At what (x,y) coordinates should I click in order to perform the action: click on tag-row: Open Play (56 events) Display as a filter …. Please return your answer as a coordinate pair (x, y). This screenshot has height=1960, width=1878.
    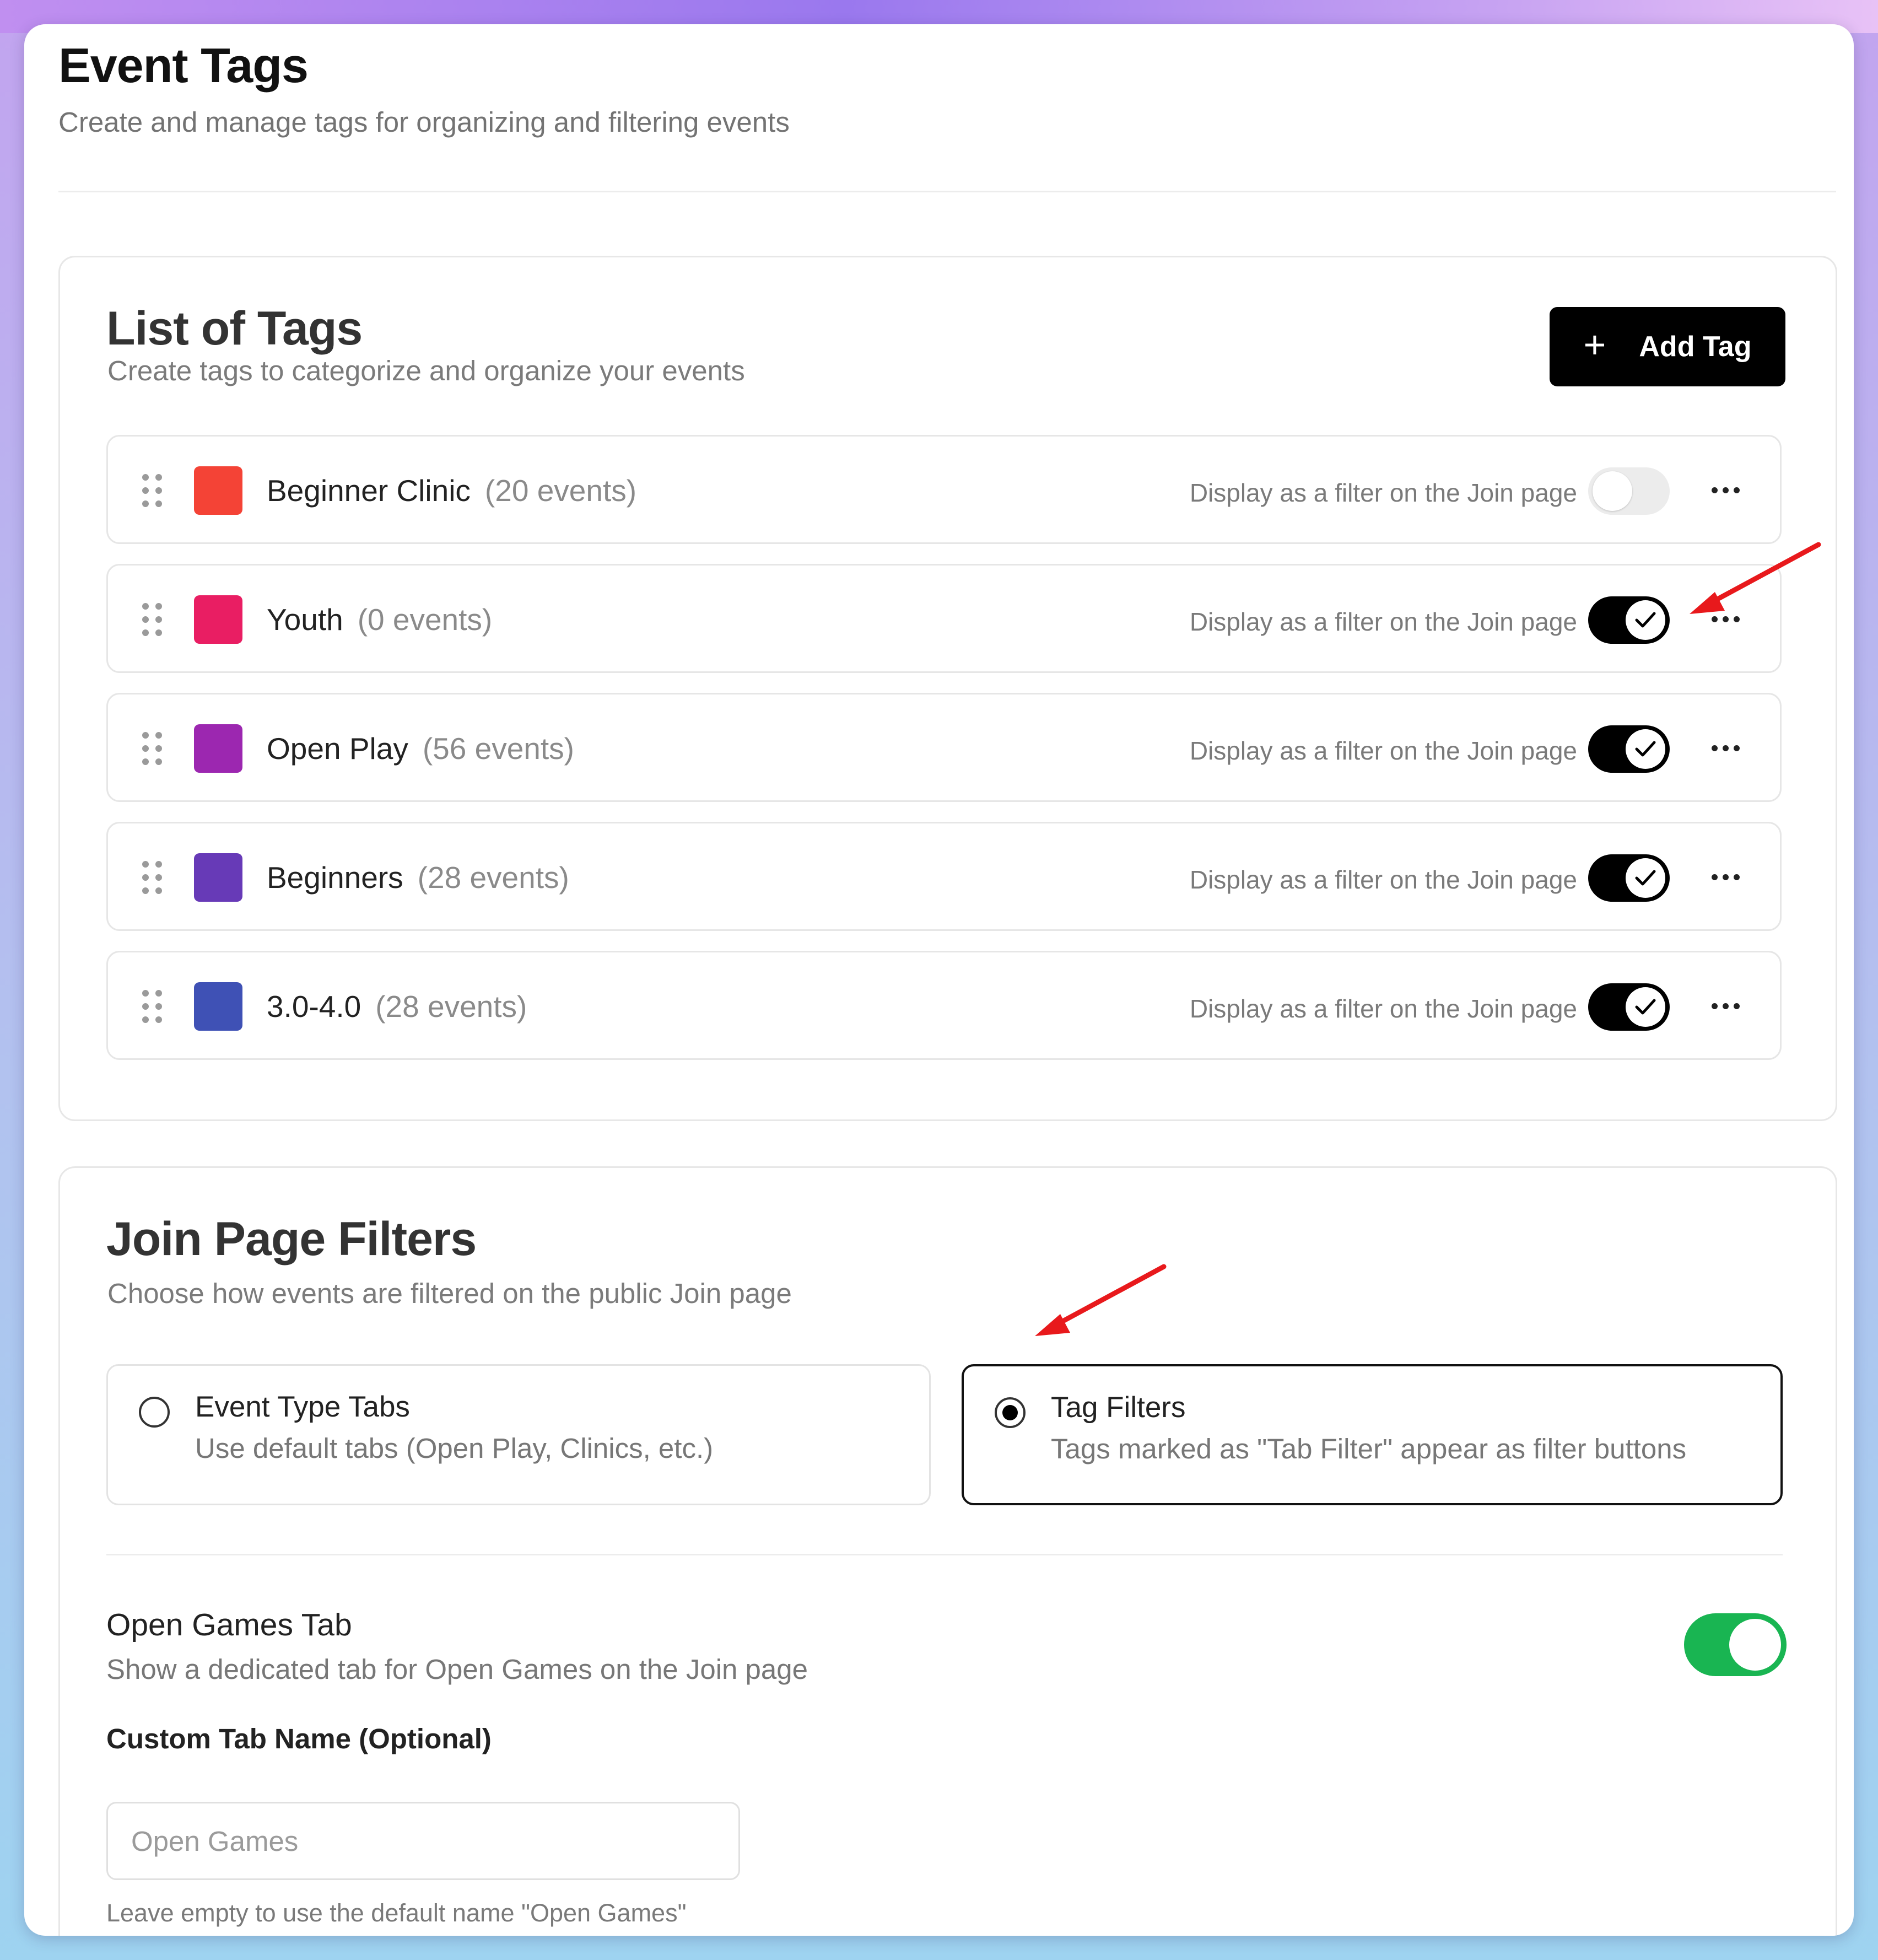
    Looking at the image, I should click on (944, 747).